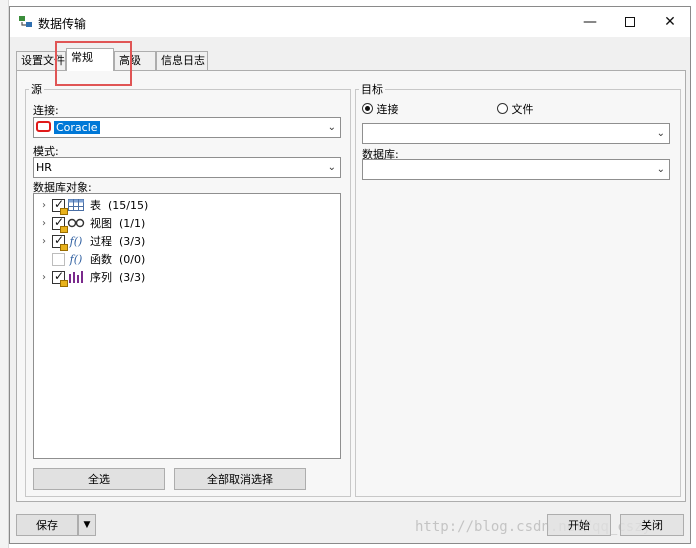 Image resolution: width=696 pixels, height=548 pixels. I want to click on tree-item-views: › 视图 (1/1), so click(92, 224).